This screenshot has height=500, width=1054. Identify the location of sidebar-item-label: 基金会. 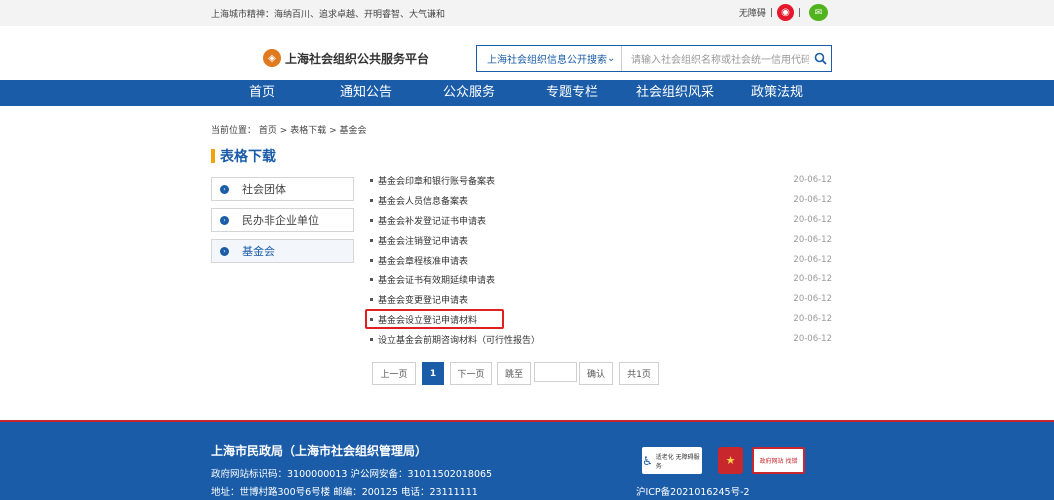
(258, 251).